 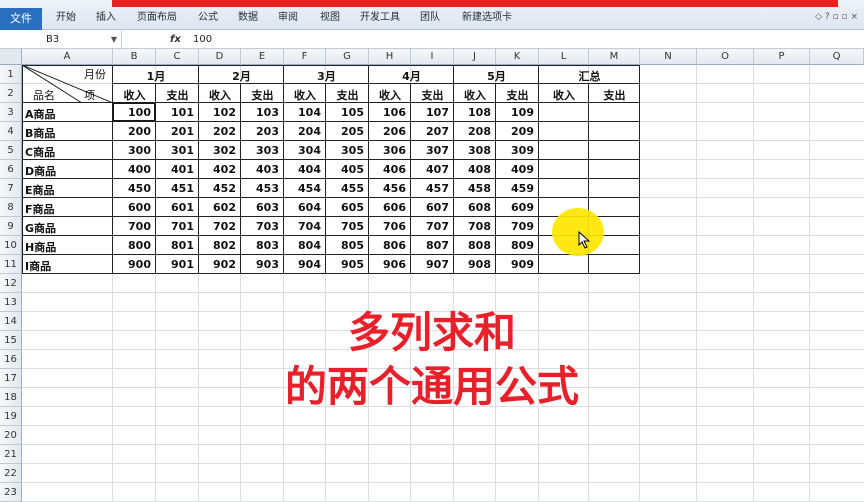 I want to click on expense-cell: 809, so click(x=517, y=245).